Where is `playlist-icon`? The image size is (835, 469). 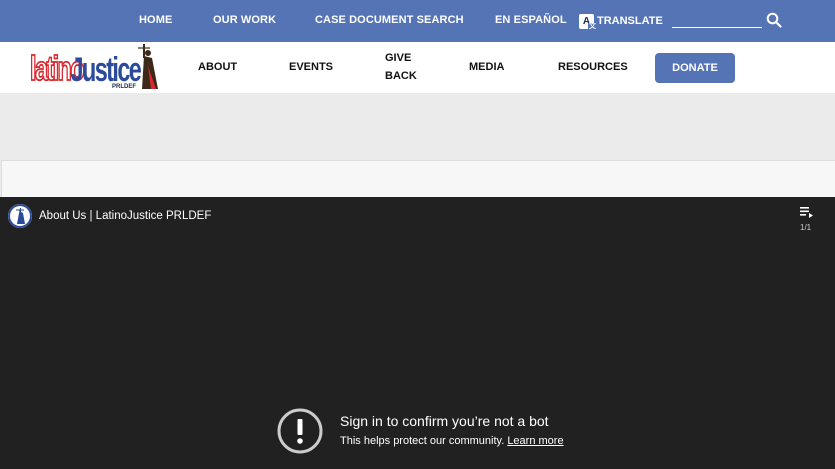 playlist-icon is located at coordinates (807, 213).